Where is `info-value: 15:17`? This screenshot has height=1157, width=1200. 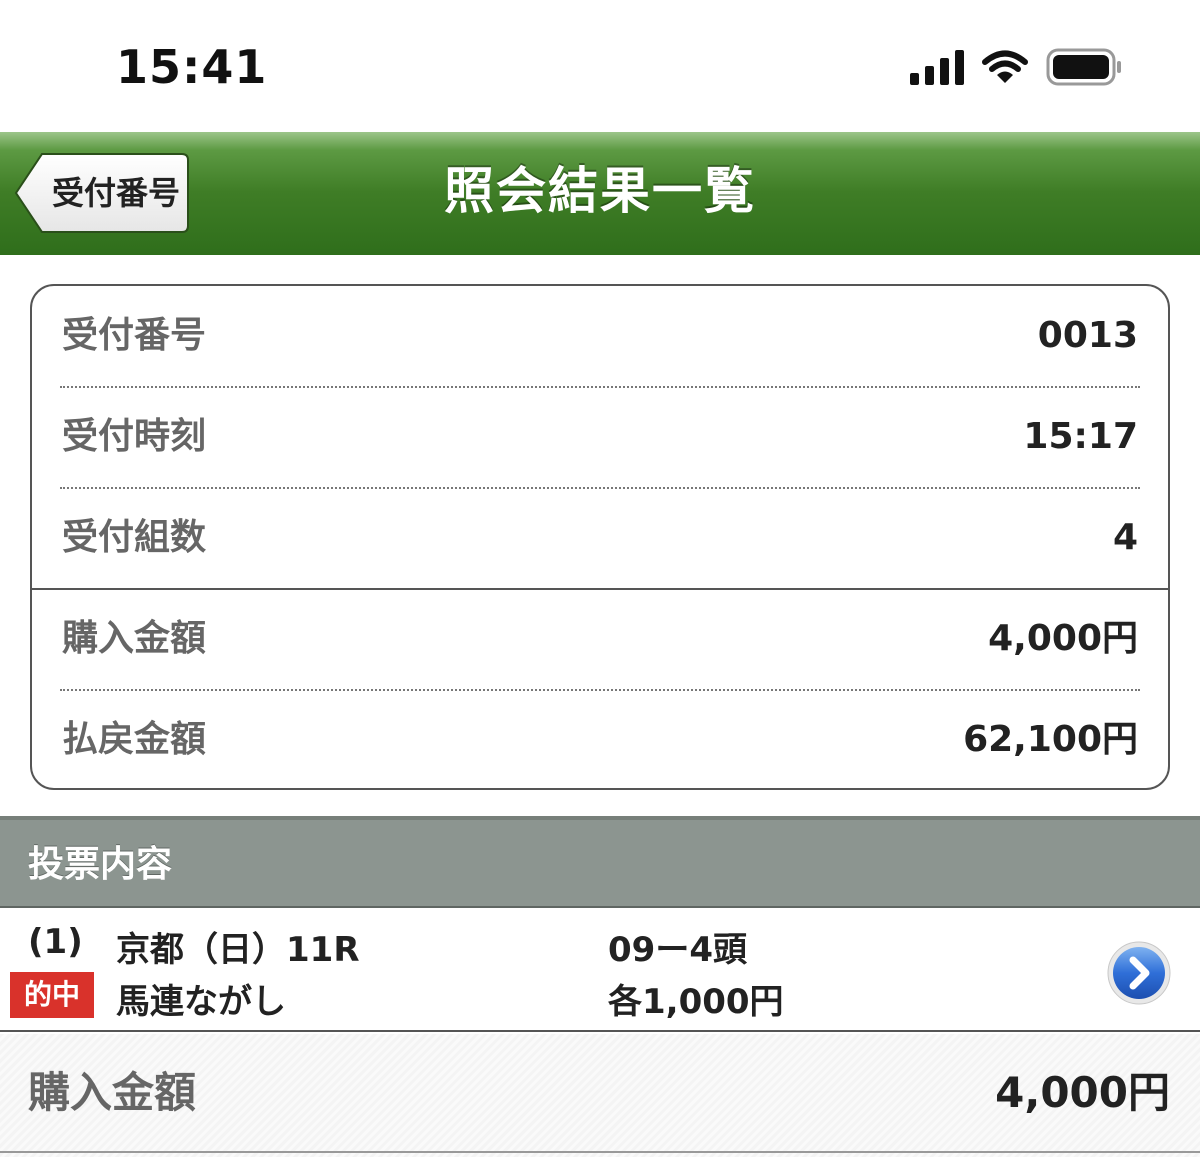
info-value: 15:17 is located at coordinates (1080, 436).